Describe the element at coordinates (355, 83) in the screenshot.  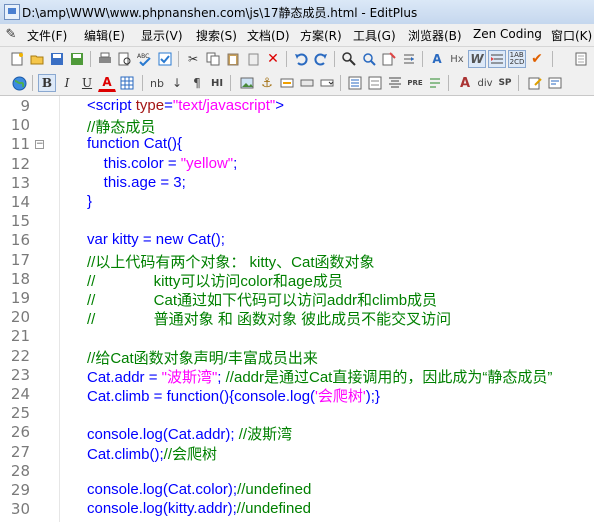
I see `list-icon` at that location.